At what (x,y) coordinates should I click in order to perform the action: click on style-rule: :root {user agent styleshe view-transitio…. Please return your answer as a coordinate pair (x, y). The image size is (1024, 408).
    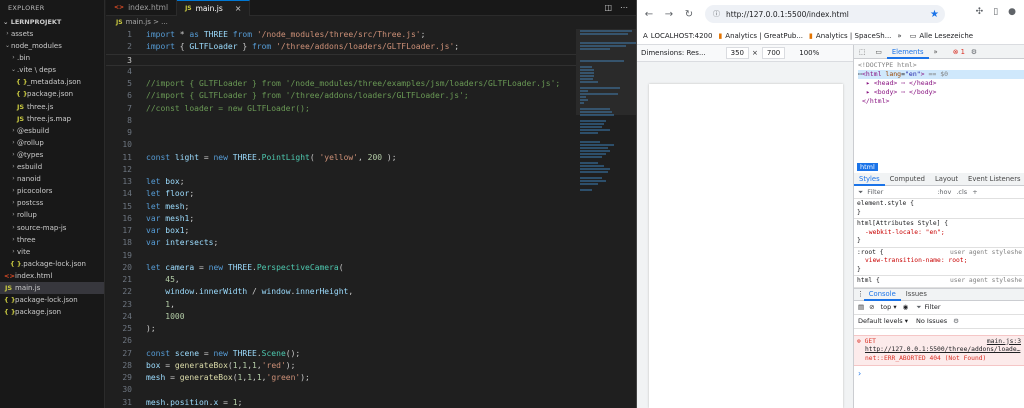
    Looking at the image, I should click on (939, 262).